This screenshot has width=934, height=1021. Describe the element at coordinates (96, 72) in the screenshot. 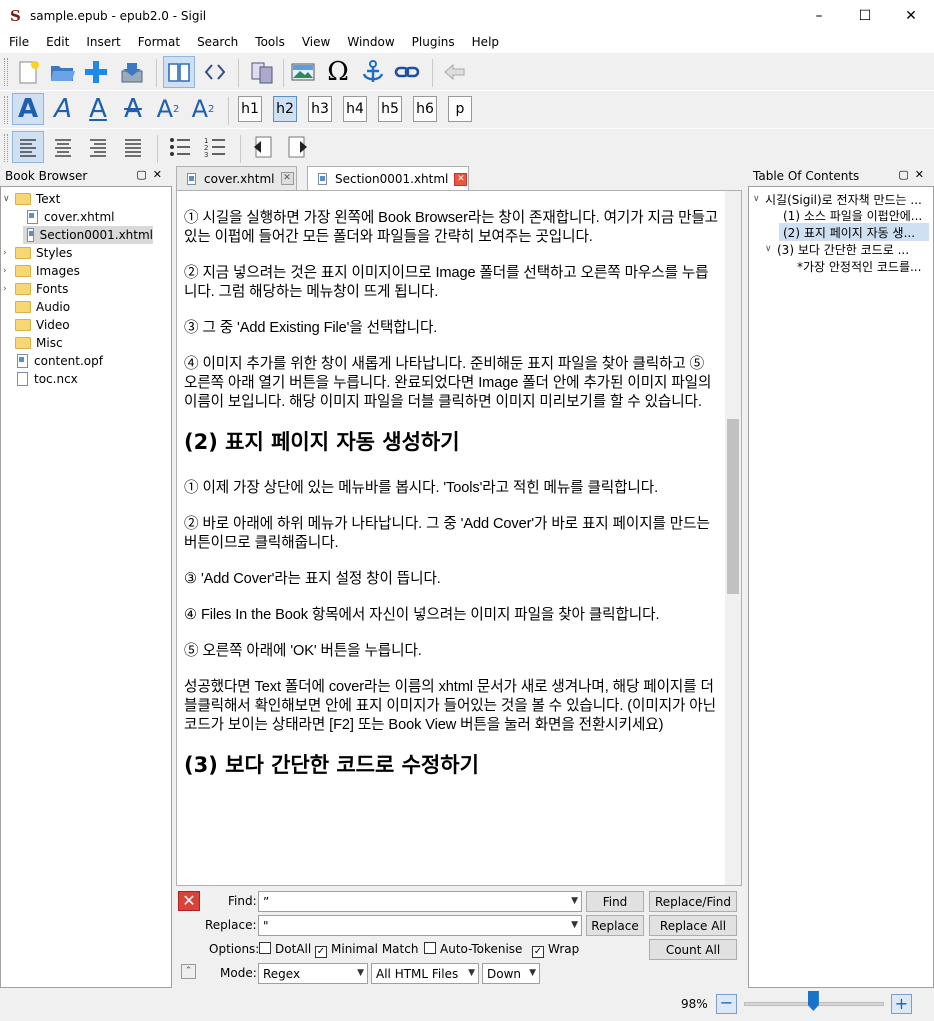

I see `add-icon` at that location.